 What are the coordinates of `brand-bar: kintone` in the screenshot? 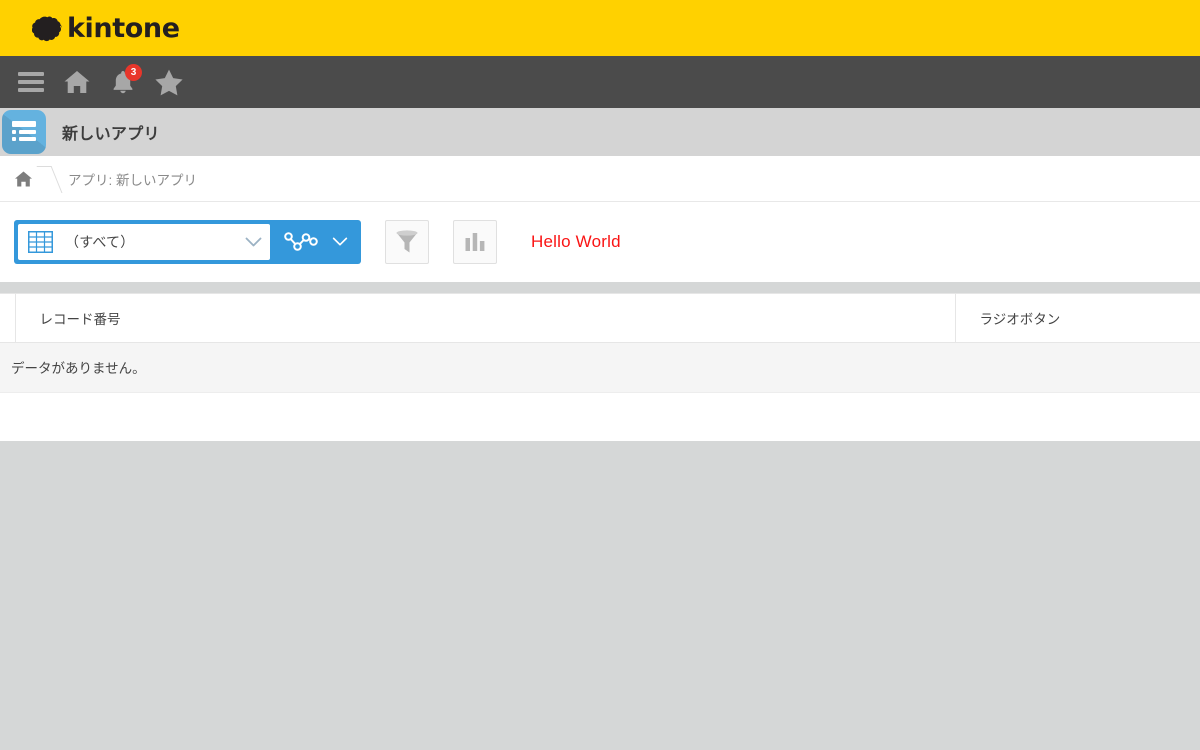 It's located at (600, 28).